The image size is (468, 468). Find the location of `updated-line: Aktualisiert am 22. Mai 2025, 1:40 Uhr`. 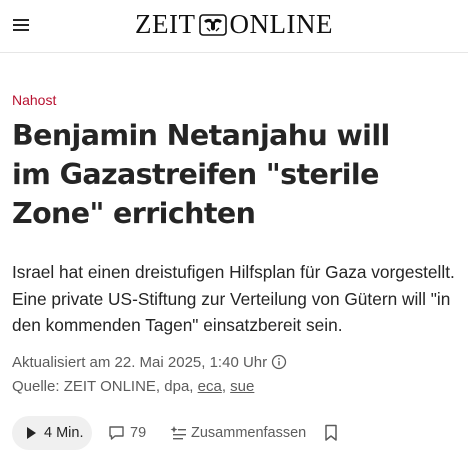

updated-line: Aktualisiert am 22. Mai 2025, 1:40 Uhr is located at coordinates (149, 364).